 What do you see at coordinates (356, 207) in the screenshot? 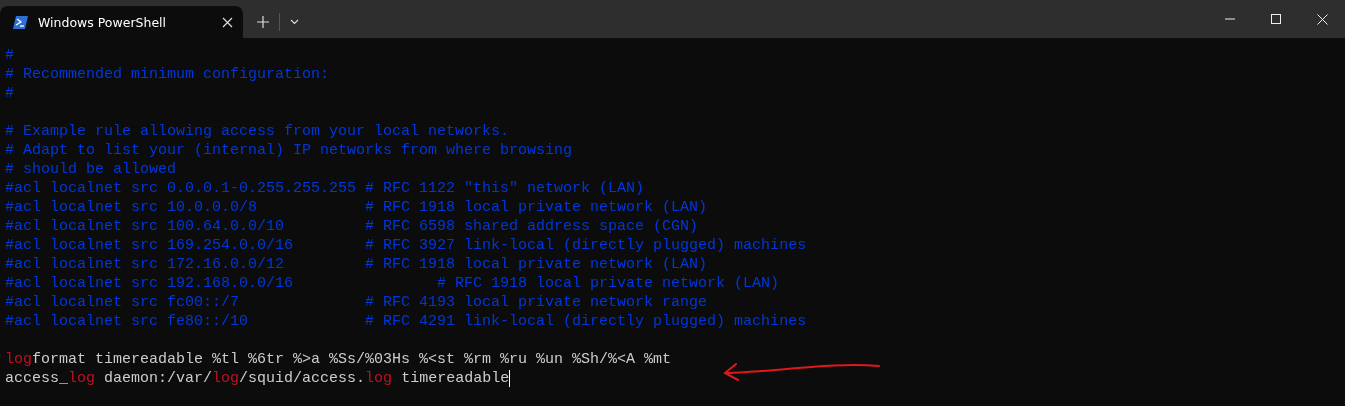
I see `code-line: #acl localnet src 10.0.0.0/8 # RFC 1918 local private network (LAN)` at bounding box center [356, 207].